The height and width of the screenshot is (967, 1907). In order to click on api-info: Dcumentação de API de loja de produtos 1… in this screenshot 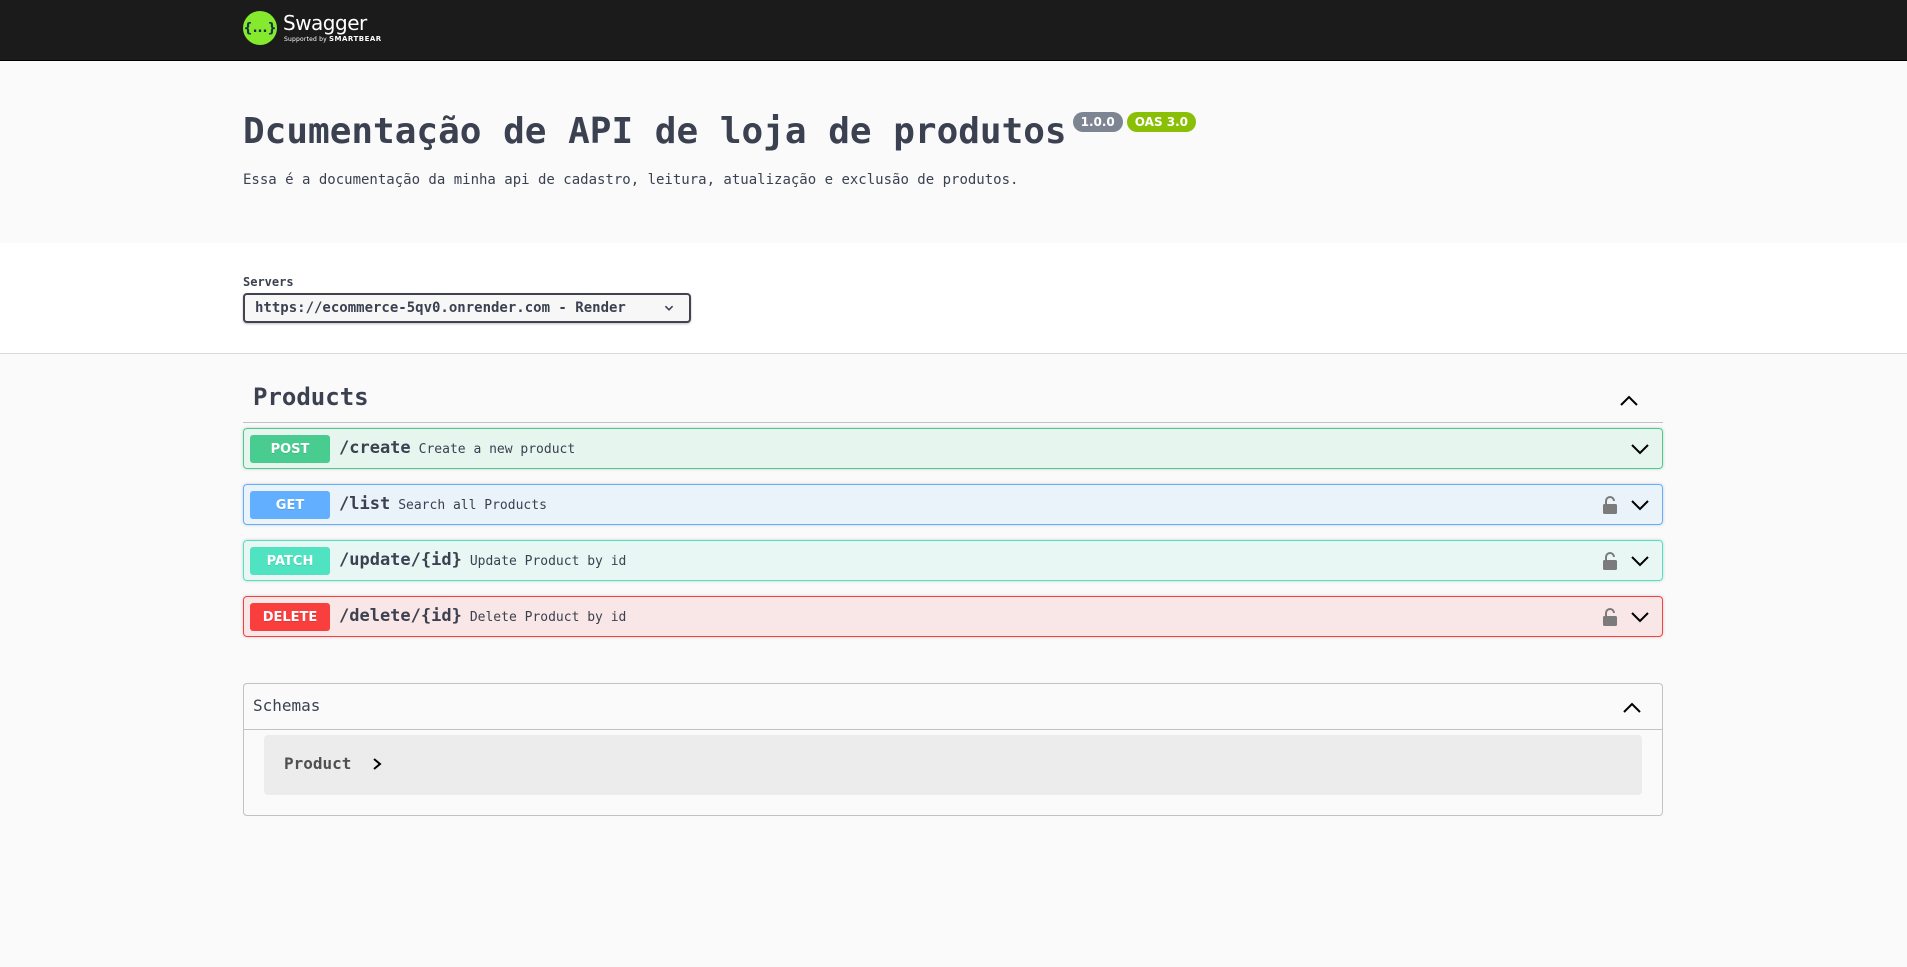, I will do `click(953, 149)`.